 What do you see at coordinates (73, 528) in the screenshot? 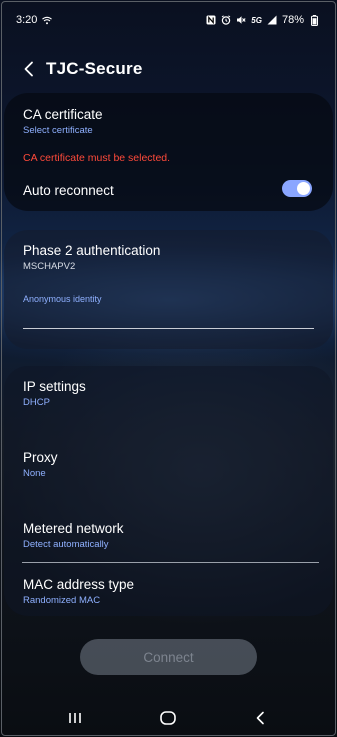
I see `metered-network-title: Metered network` at bounding box center [73, 528].